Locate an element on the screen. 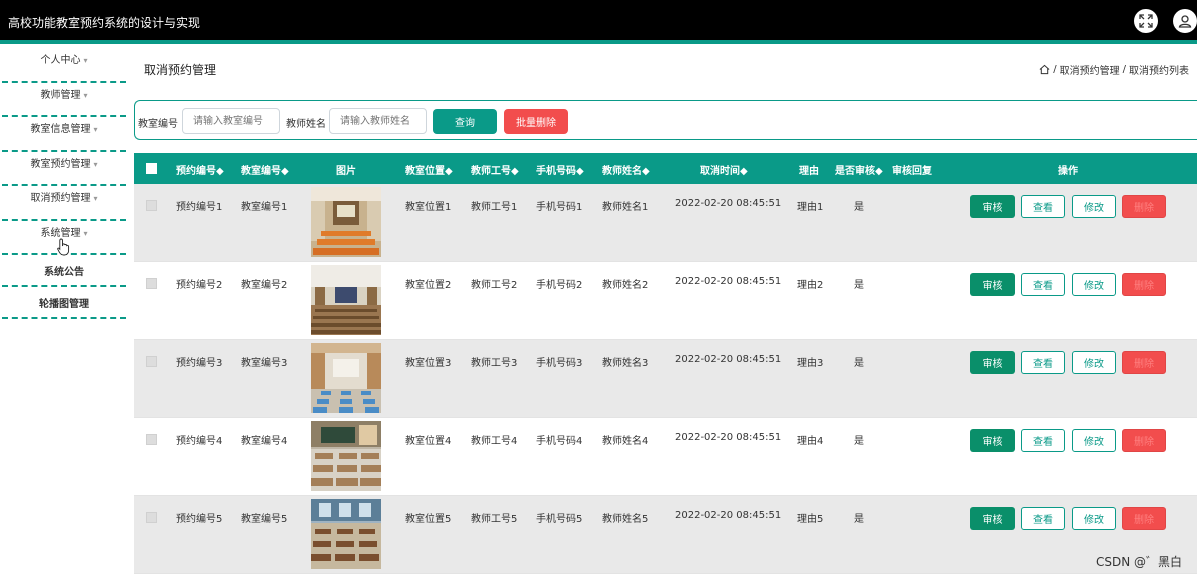 The height and width of the screenshot is (576, 1197). cell-reason: 理由1 is located at coordinates (810, 207).